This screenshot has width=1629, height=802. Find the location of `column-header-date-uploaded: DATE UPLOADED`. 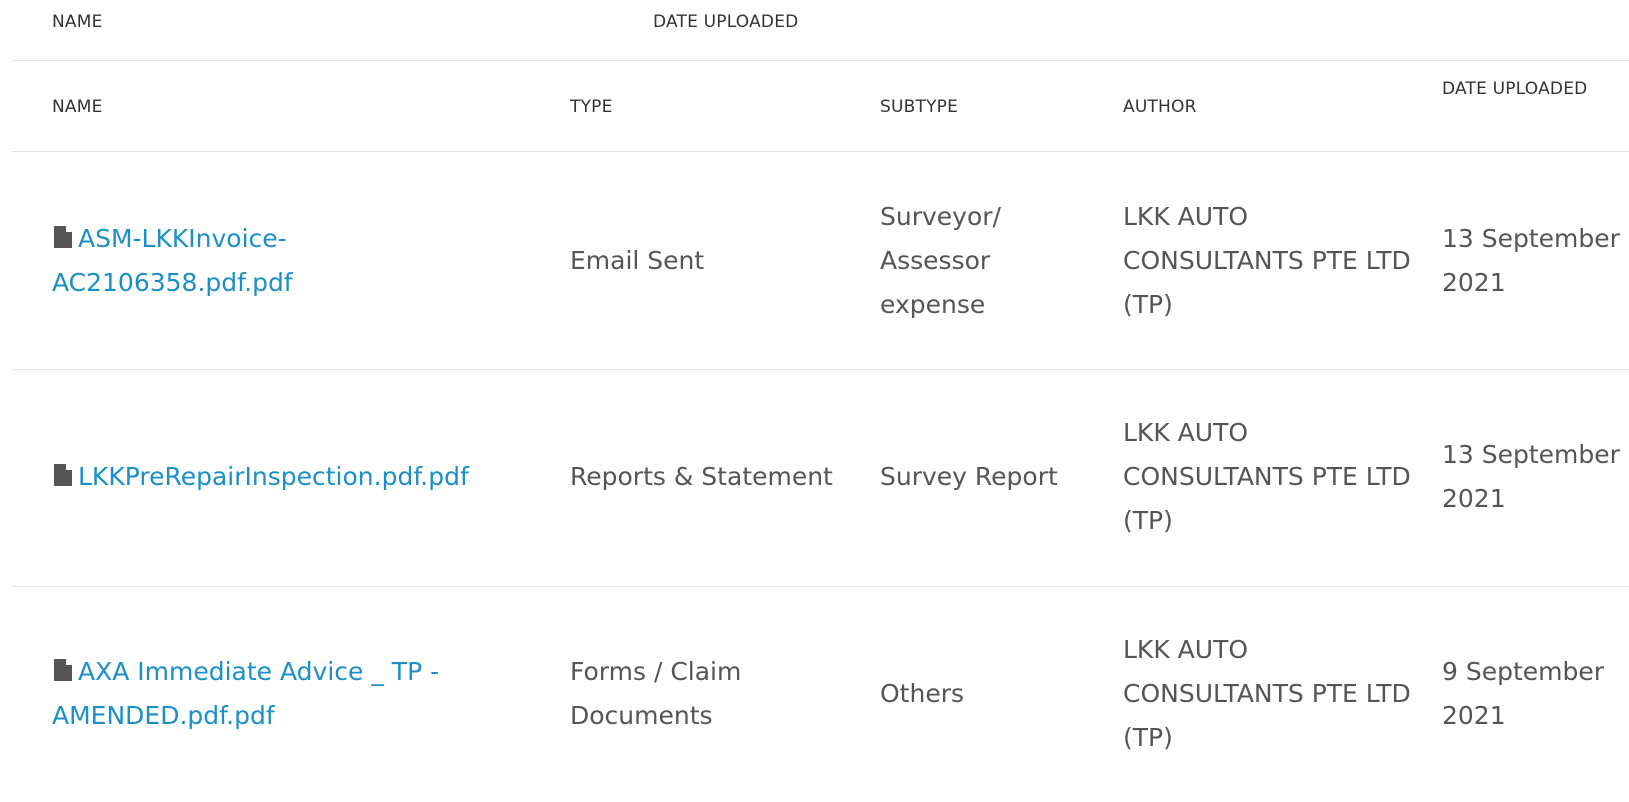

column-header-date-uploaded: DATE UPLOADED is located at coordinates (1517, 89).